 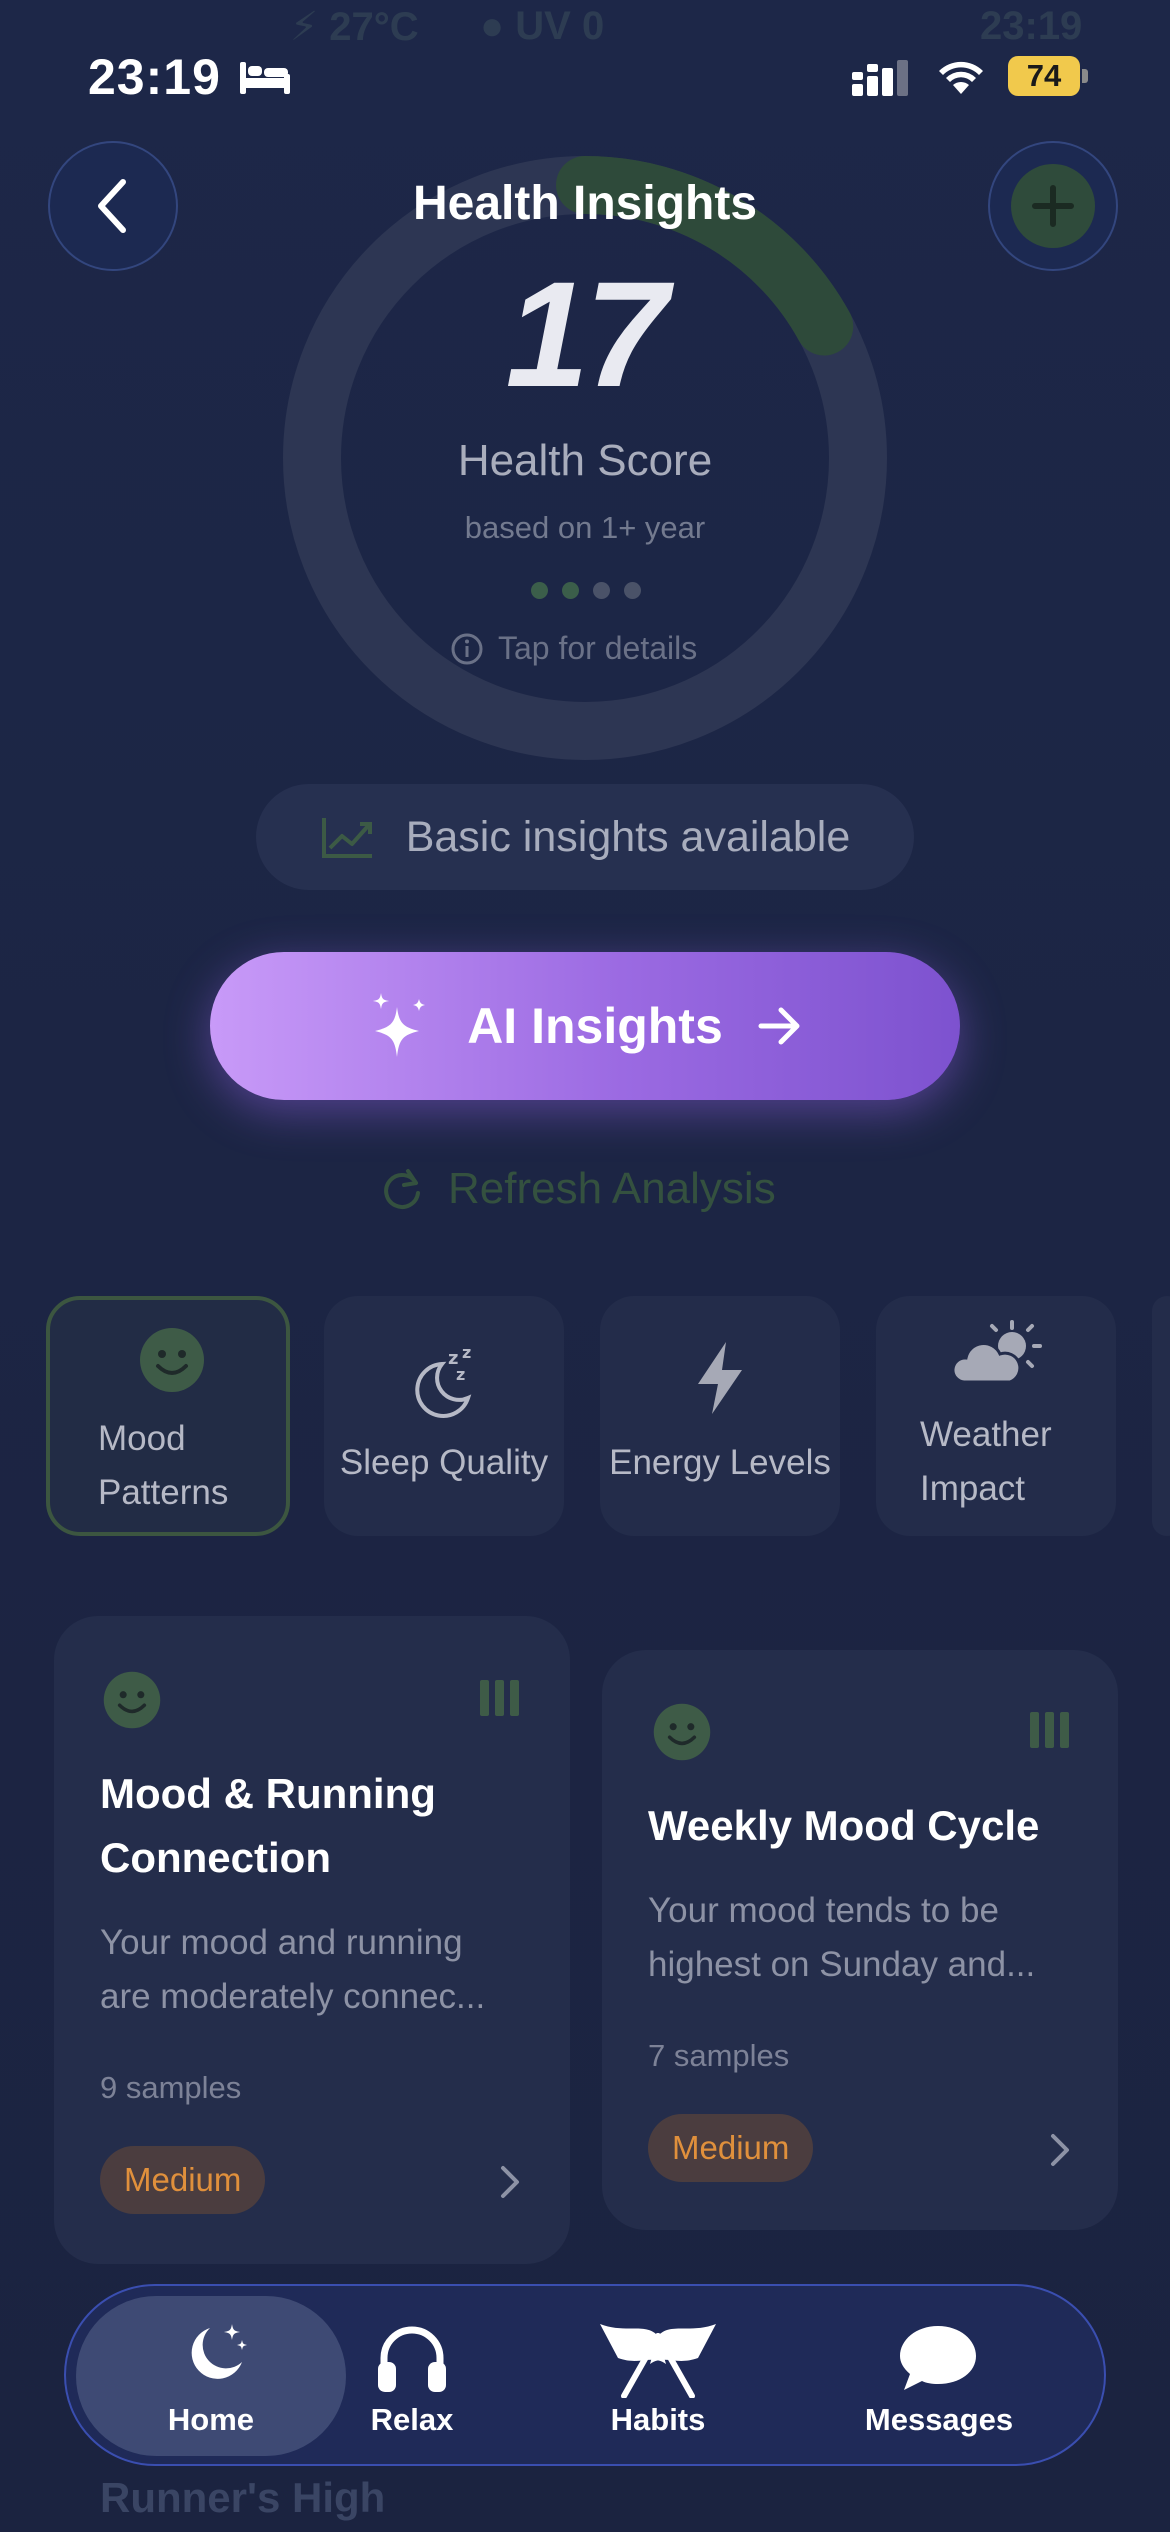 I want to click on plus-icon, so click(x=1053, y=206).